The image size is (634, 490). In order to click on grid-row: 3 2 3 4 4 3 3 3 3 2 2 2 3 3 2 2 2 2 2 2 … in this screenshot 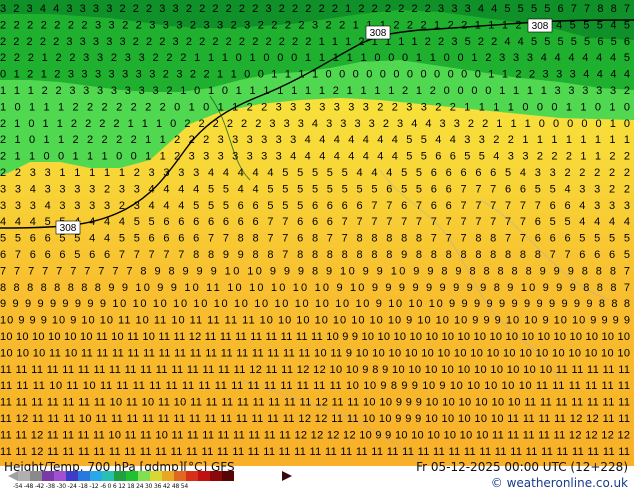, I will do `click(315, 9)`.